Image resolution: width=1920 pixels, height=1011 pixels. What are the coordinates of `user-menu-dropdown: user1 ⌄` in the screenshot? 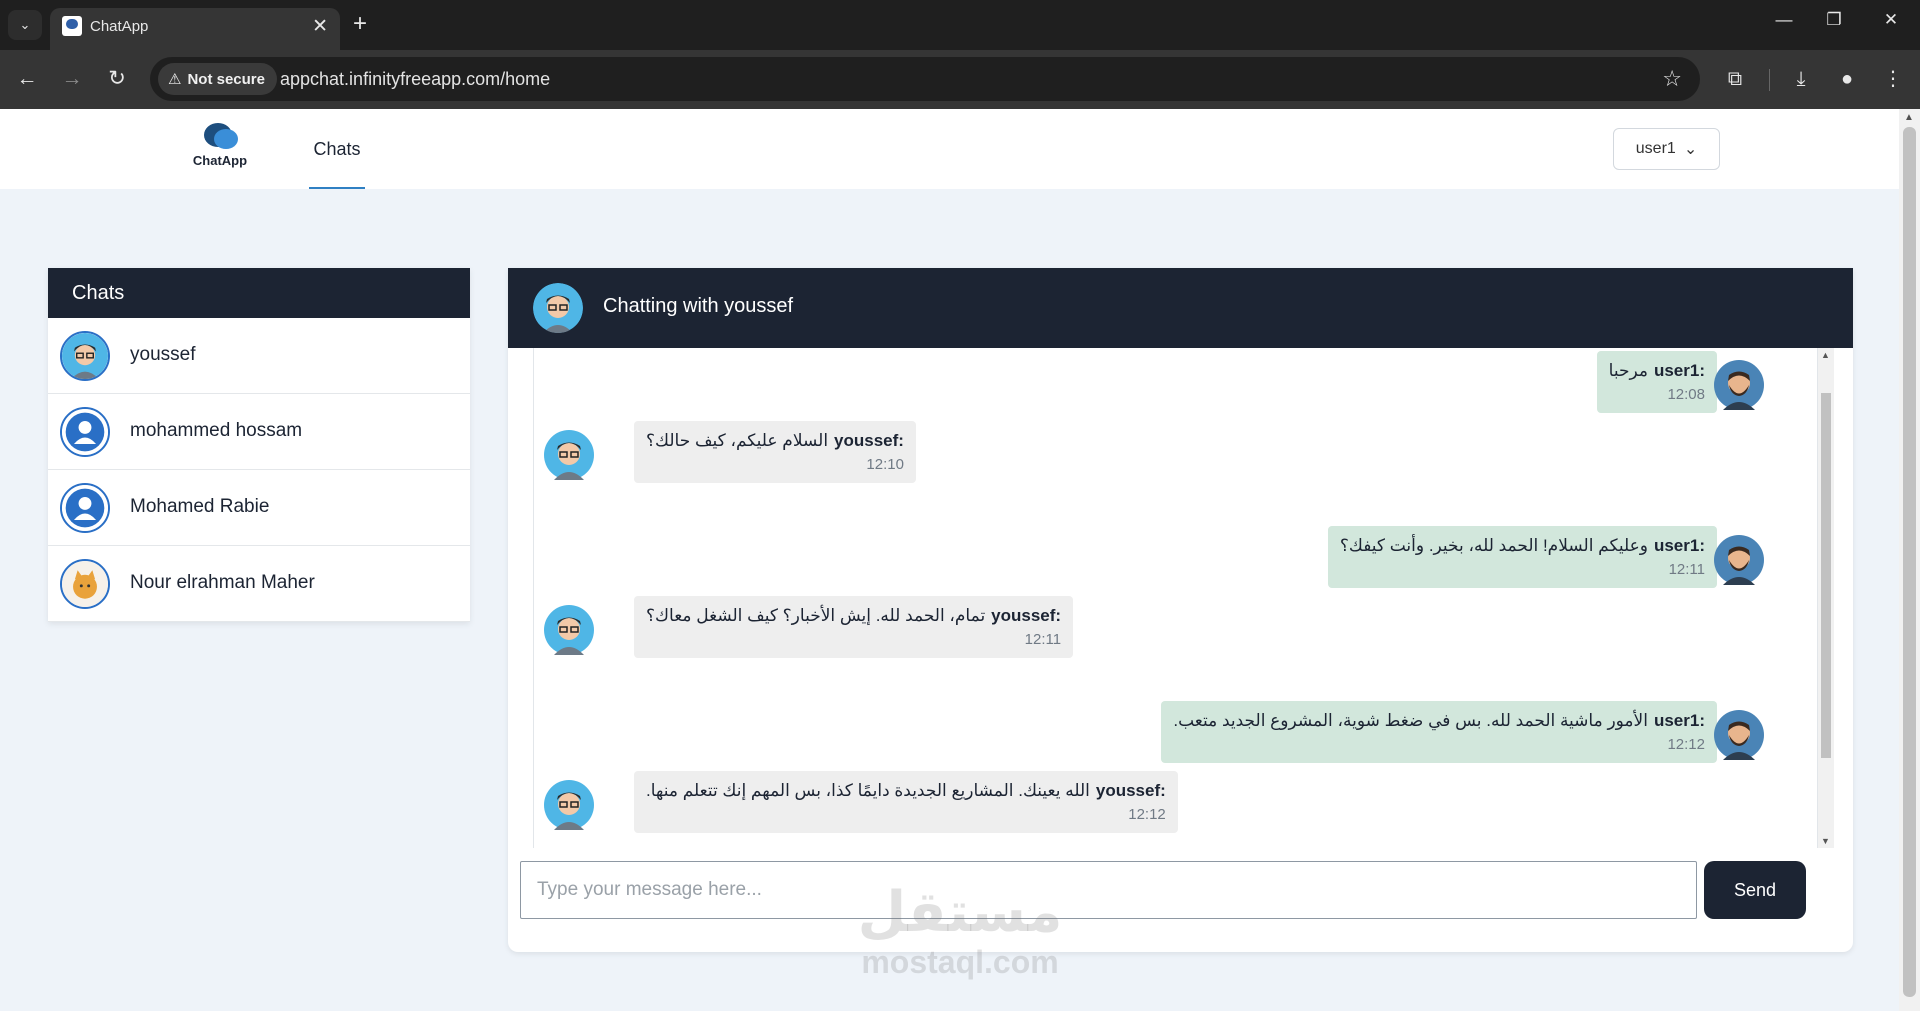 It's located at (1666, 149).